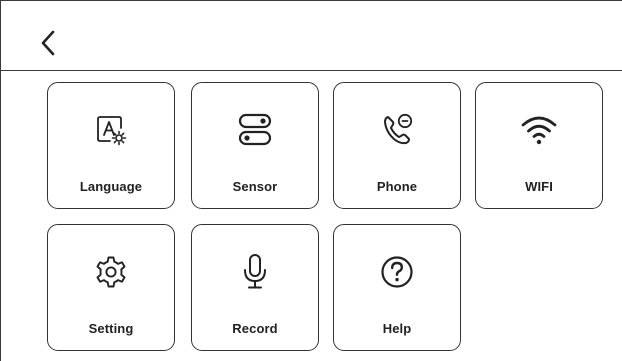 The height and width of the screenshot is (361, 622). I want to click on phone-label: Phone, so click(397, 186).